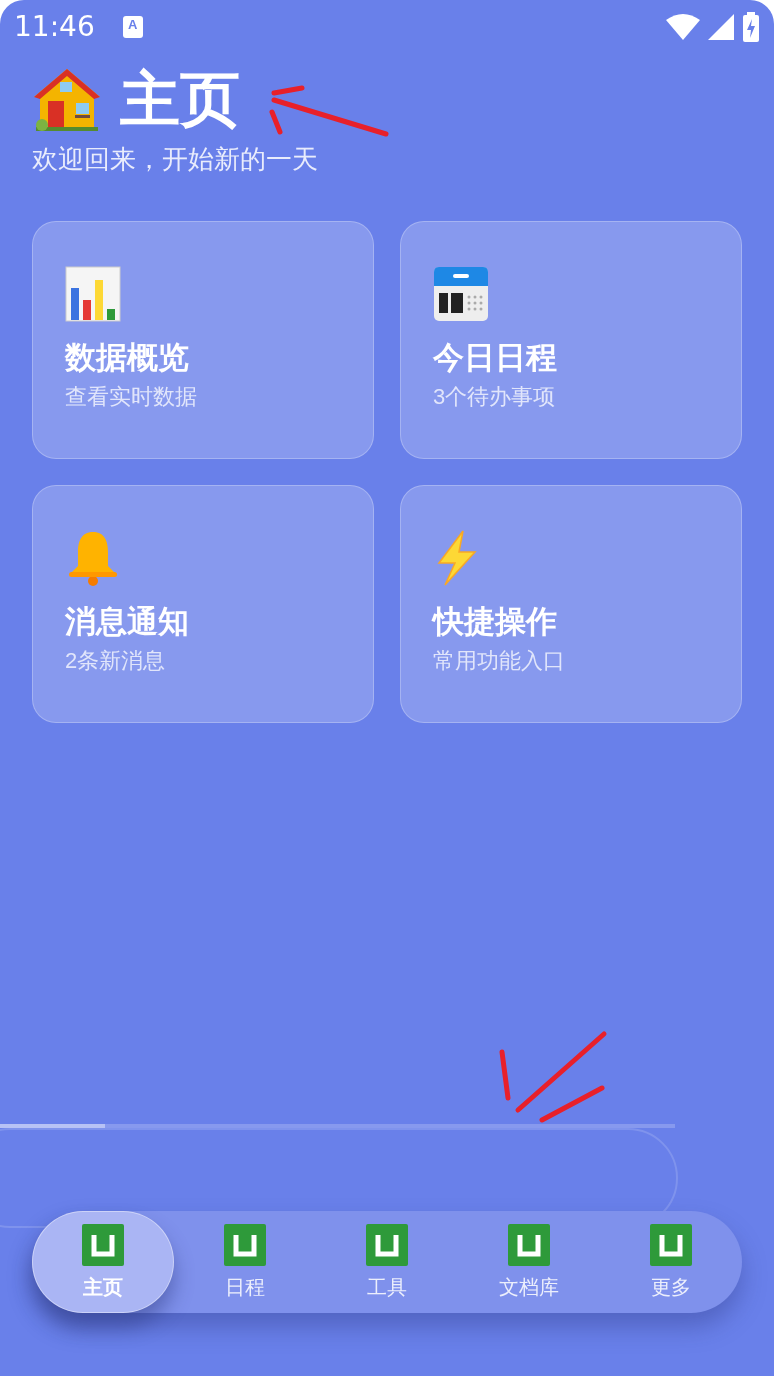  What do you see at coordinates (499, 661) in the screenshot?
I see `card-subtitle: 常用功能入口` at bounding box center [499, 661].